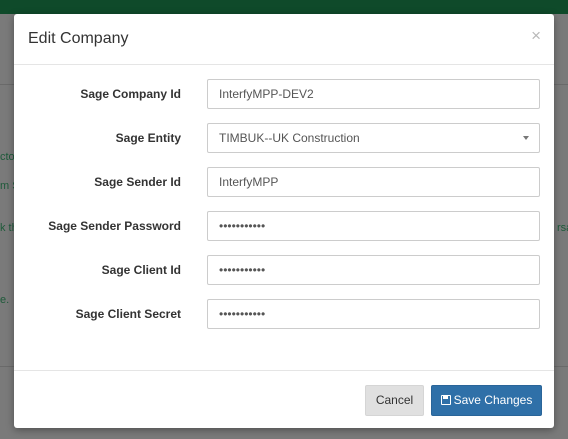 This screenshot has height=439, width=568. I want to click on client-id-label: Sage Client Id, so click(141, 270).